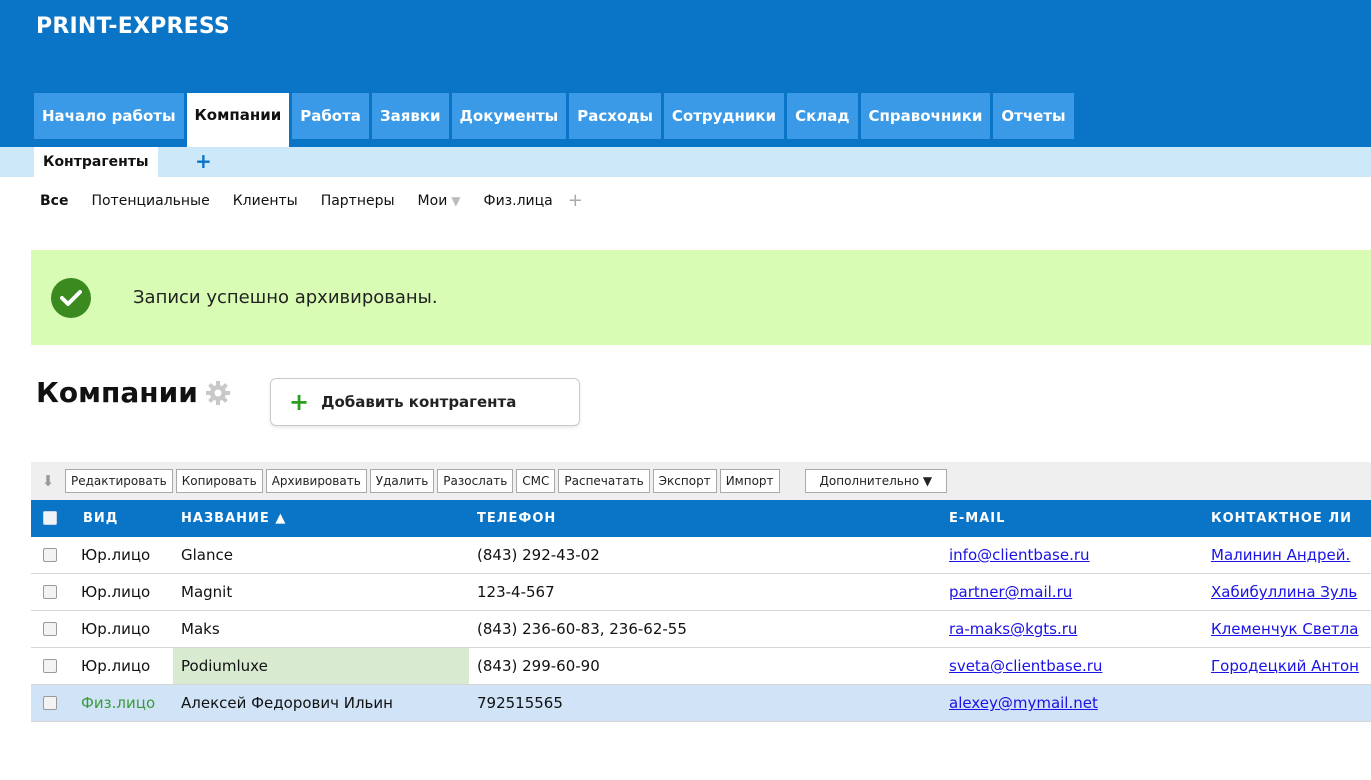 This screenshot has width=1371, height=780. Describe the element at coordinates (118, 703) in the screenshot. I see `cell-kind: Физ.лицо` at that location.